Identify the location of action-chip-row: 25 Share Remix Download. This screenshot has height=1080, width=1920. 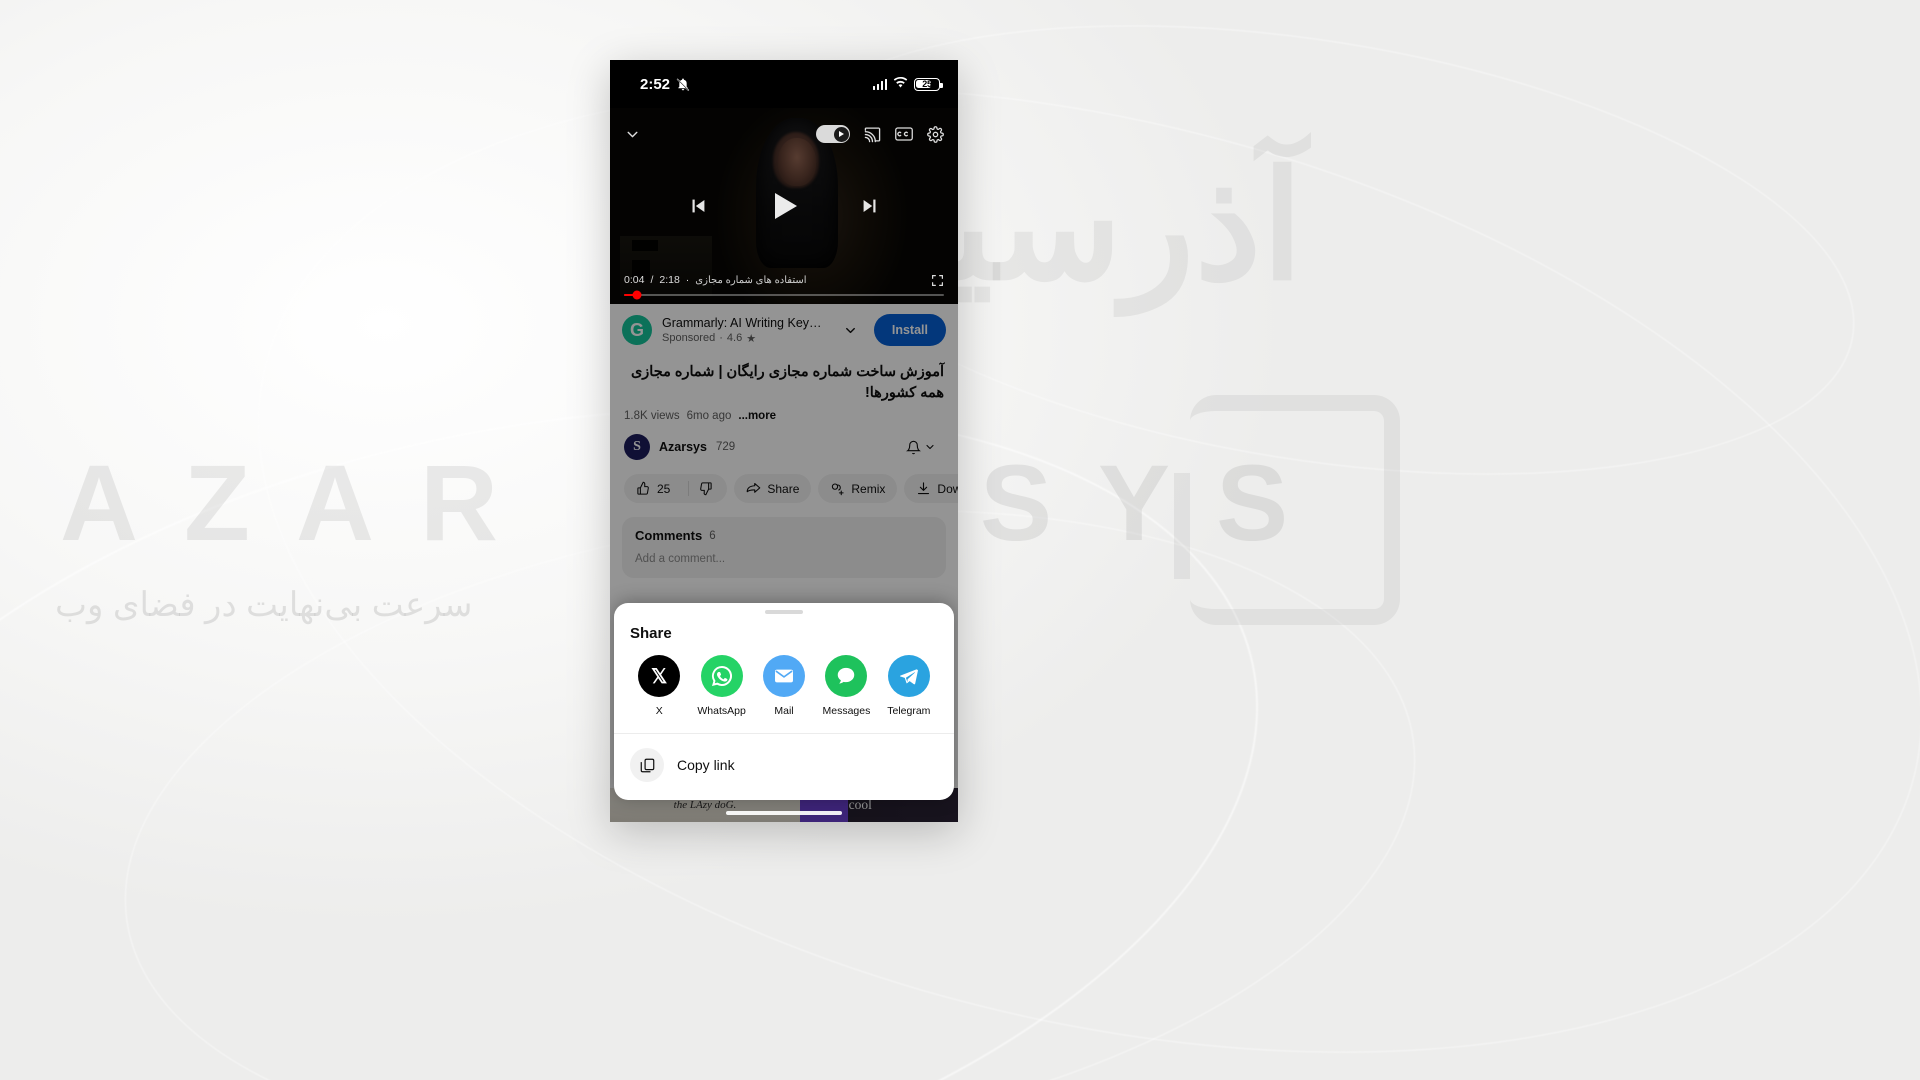
(784, 482).